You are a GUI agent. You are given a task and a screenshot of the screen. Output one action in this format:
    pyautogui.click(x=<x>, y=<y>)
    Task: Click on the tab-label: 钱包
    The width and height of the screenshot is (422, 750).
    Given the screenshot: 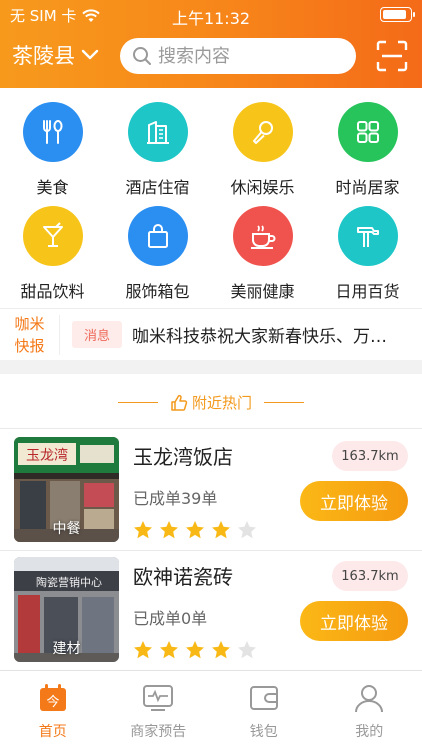 What is the action you would take?
    pyautogui.click(x=263, y=732)
    